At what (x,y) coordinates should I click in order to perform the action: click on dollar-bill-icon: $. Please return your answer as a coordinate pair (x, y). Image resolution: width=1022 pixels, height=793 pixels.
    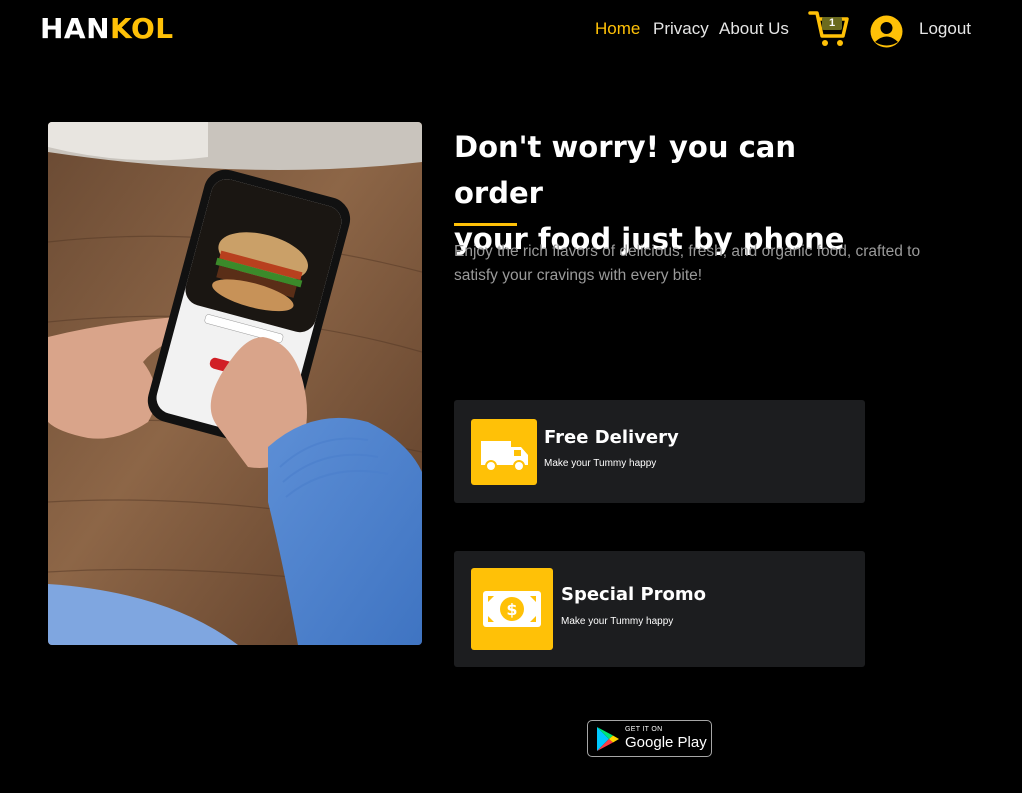
    Looking at the image, I should click on (512, 609).